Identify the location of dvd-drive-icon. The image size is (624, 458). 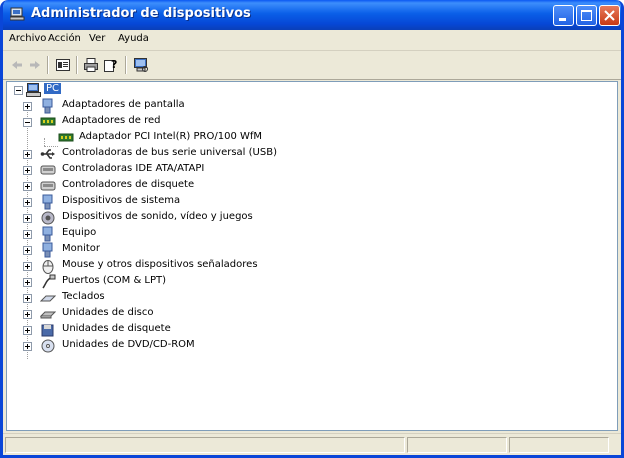
(48, 346).